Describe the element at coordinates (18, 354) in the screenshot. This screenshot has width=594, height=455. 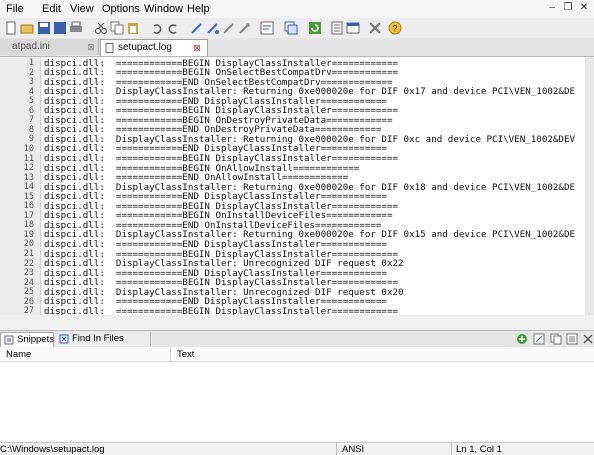
I see `column-name: Name` at that location.